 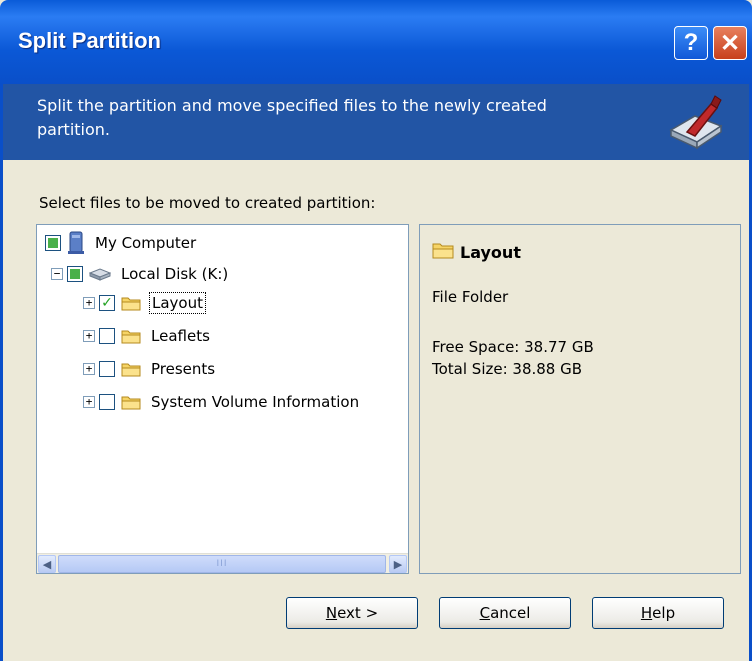 I want to click on collapse-toggle: −, so click(x=57, y=274).